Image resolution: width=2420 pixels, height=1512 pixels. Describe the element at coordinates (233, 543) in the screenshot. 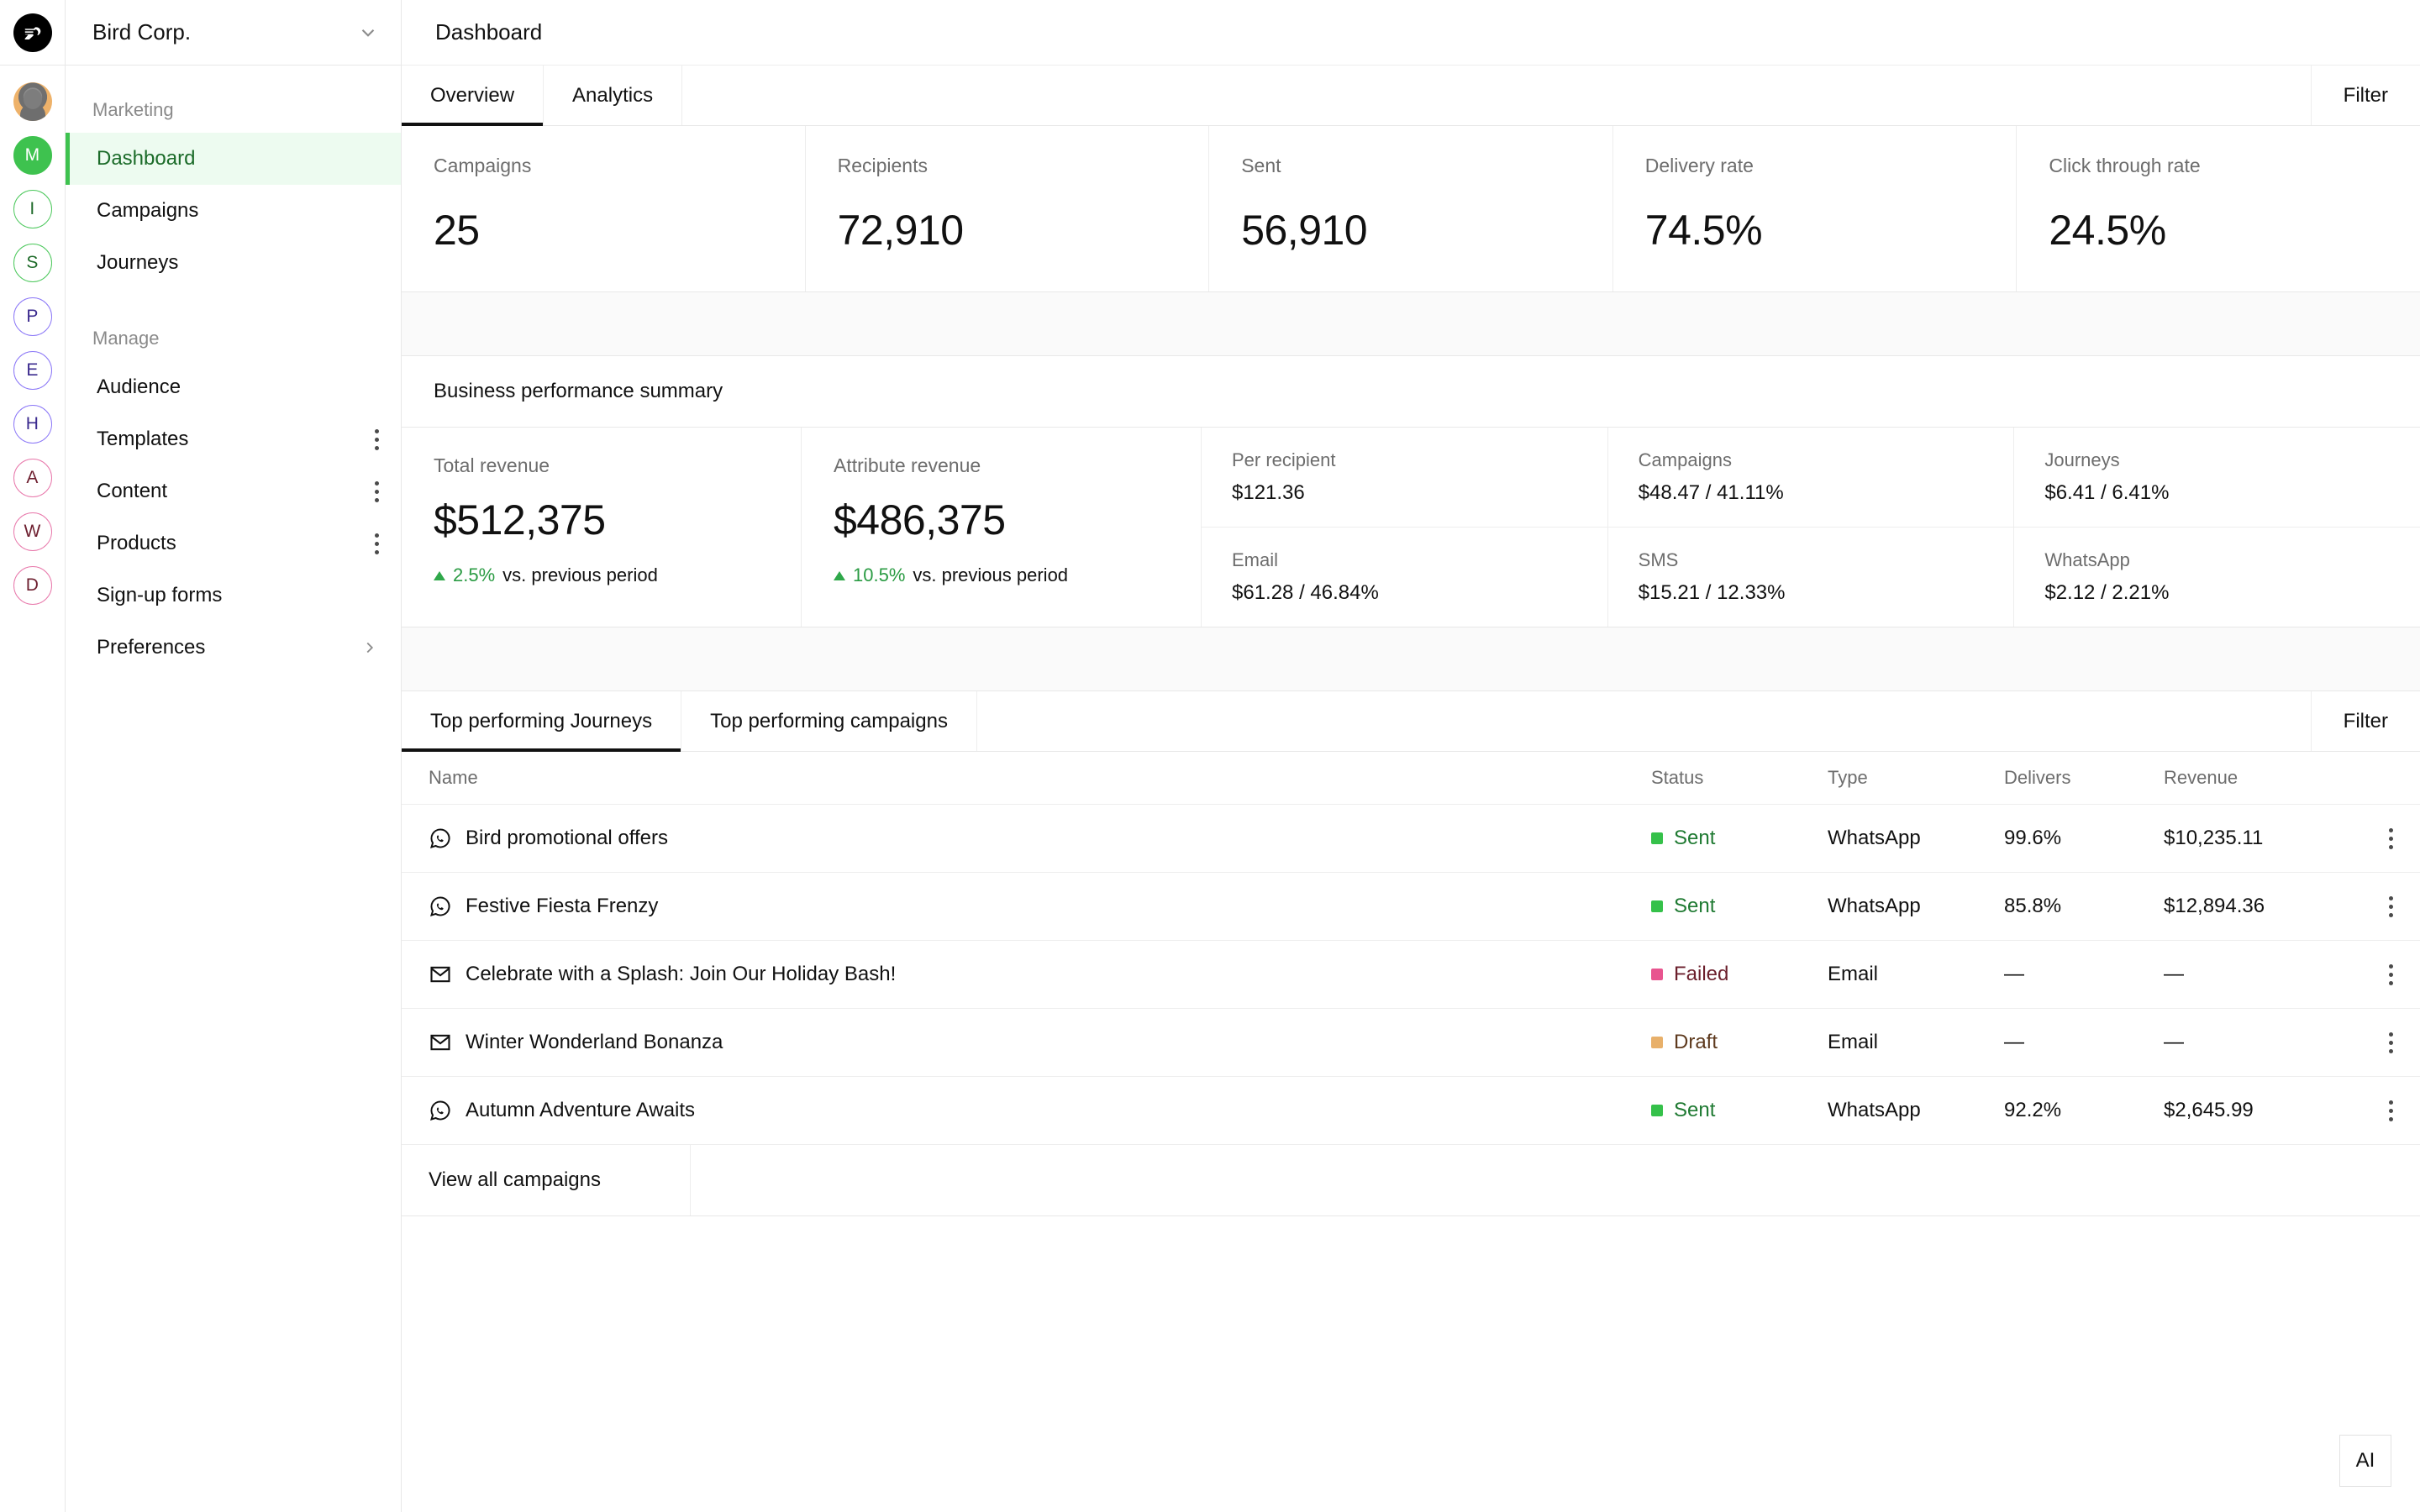

I see `sidebar-item-products: Products` at that location.